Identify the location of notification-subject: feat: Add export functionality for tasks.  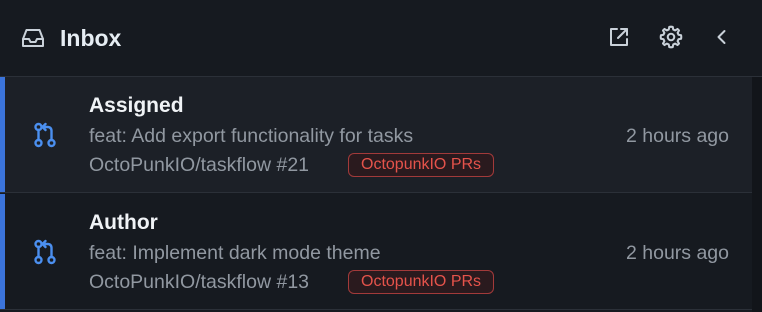
(251, 136).